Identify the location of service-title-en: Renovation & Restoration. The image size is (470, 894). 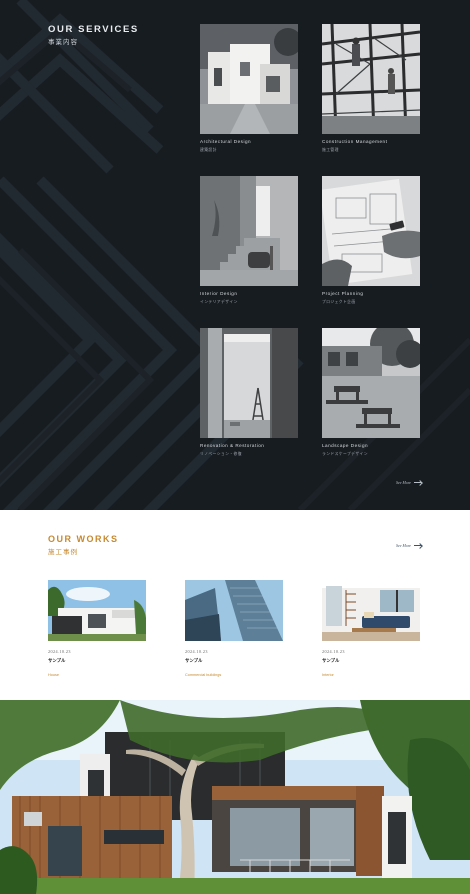
(232, 445).